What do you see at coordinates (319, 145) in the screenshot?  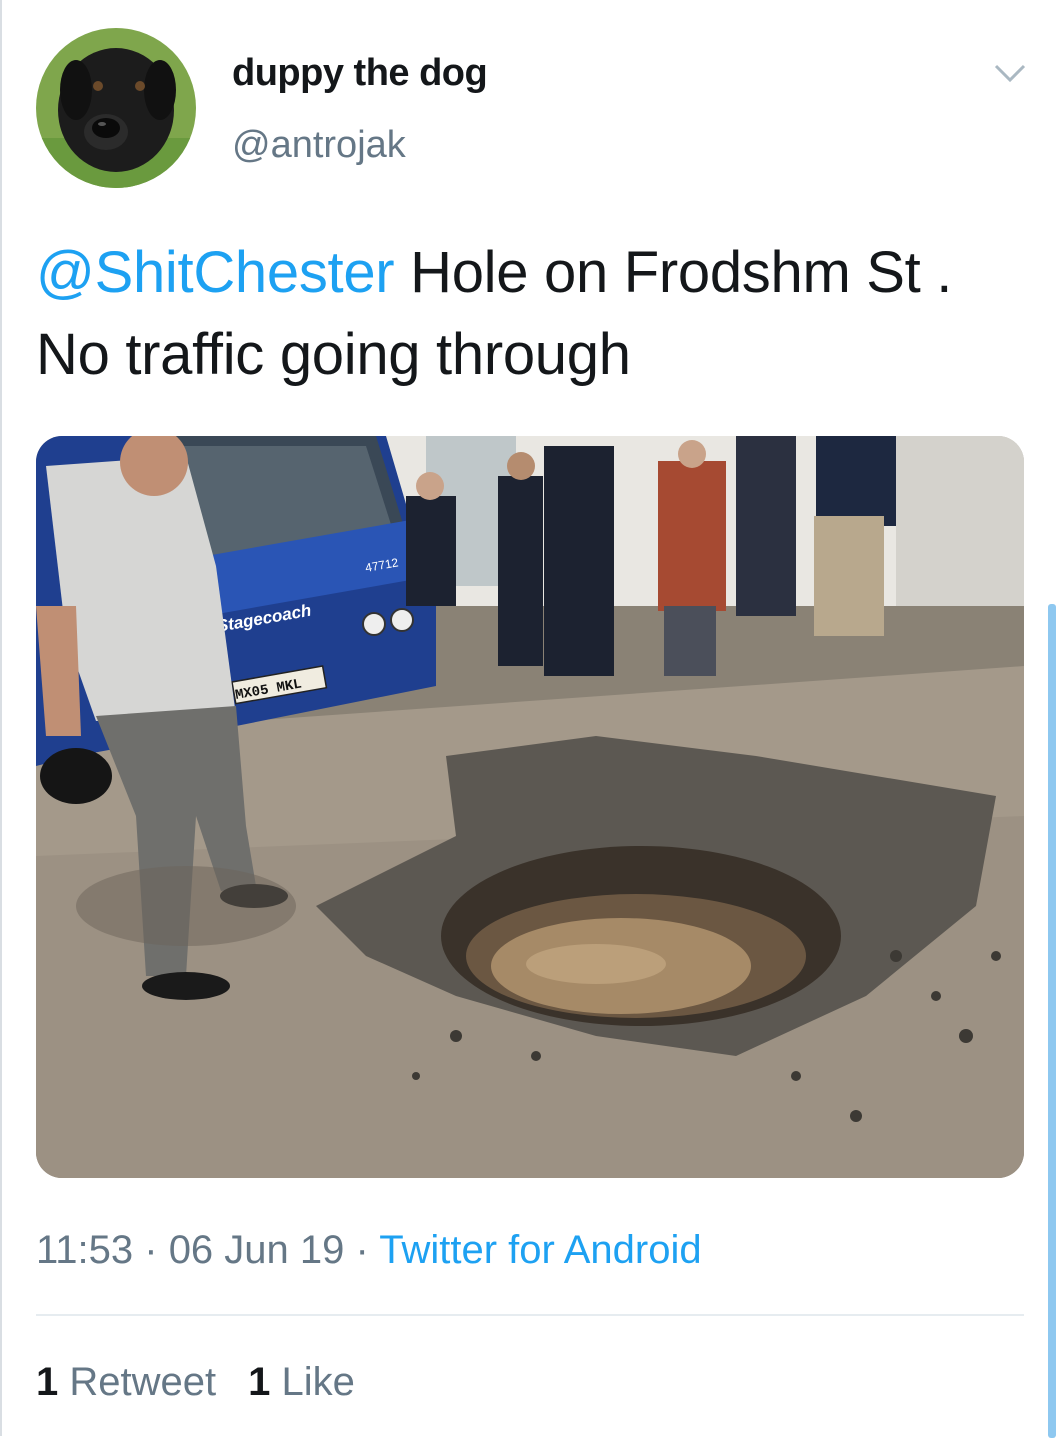 I see `user-handle: @antrojak` at bounding box center [319, 145].